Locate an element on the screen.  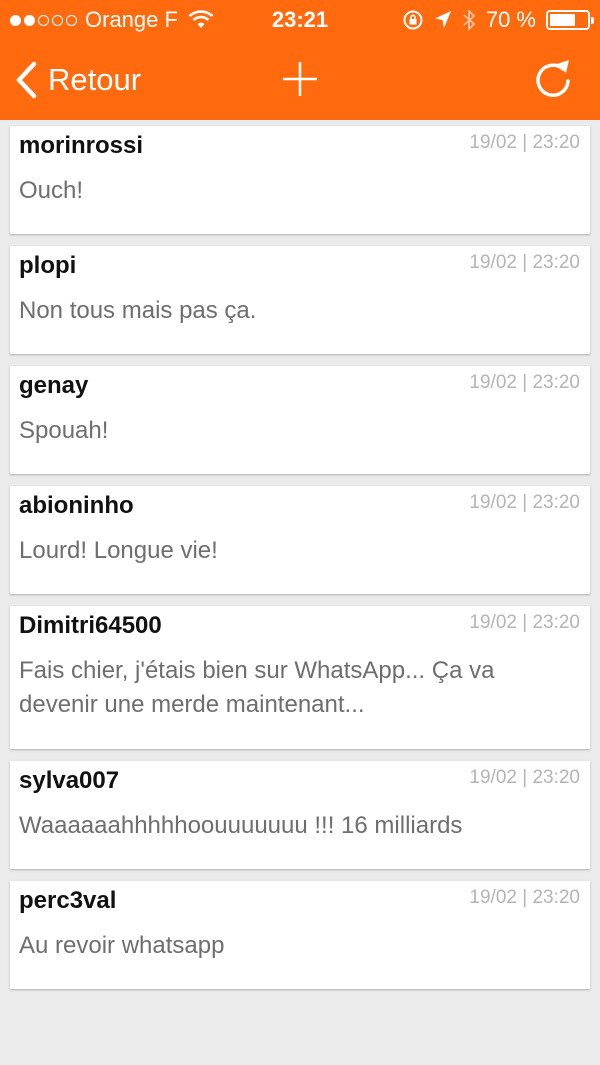
location-icon is located at coordinates (442, 19).